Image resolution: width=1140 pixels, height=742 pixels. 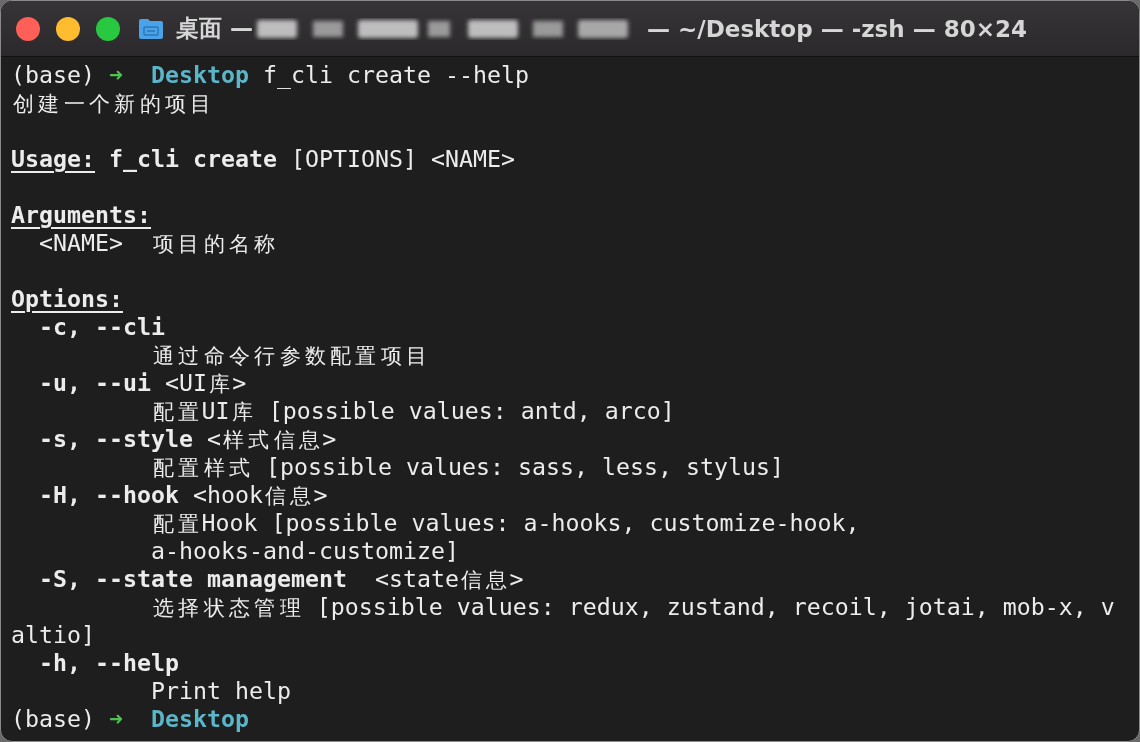 What do you see at coordinates (221, 691) in the screenshot?
I see `output-line: Print help` at bounding box center [221, 691].